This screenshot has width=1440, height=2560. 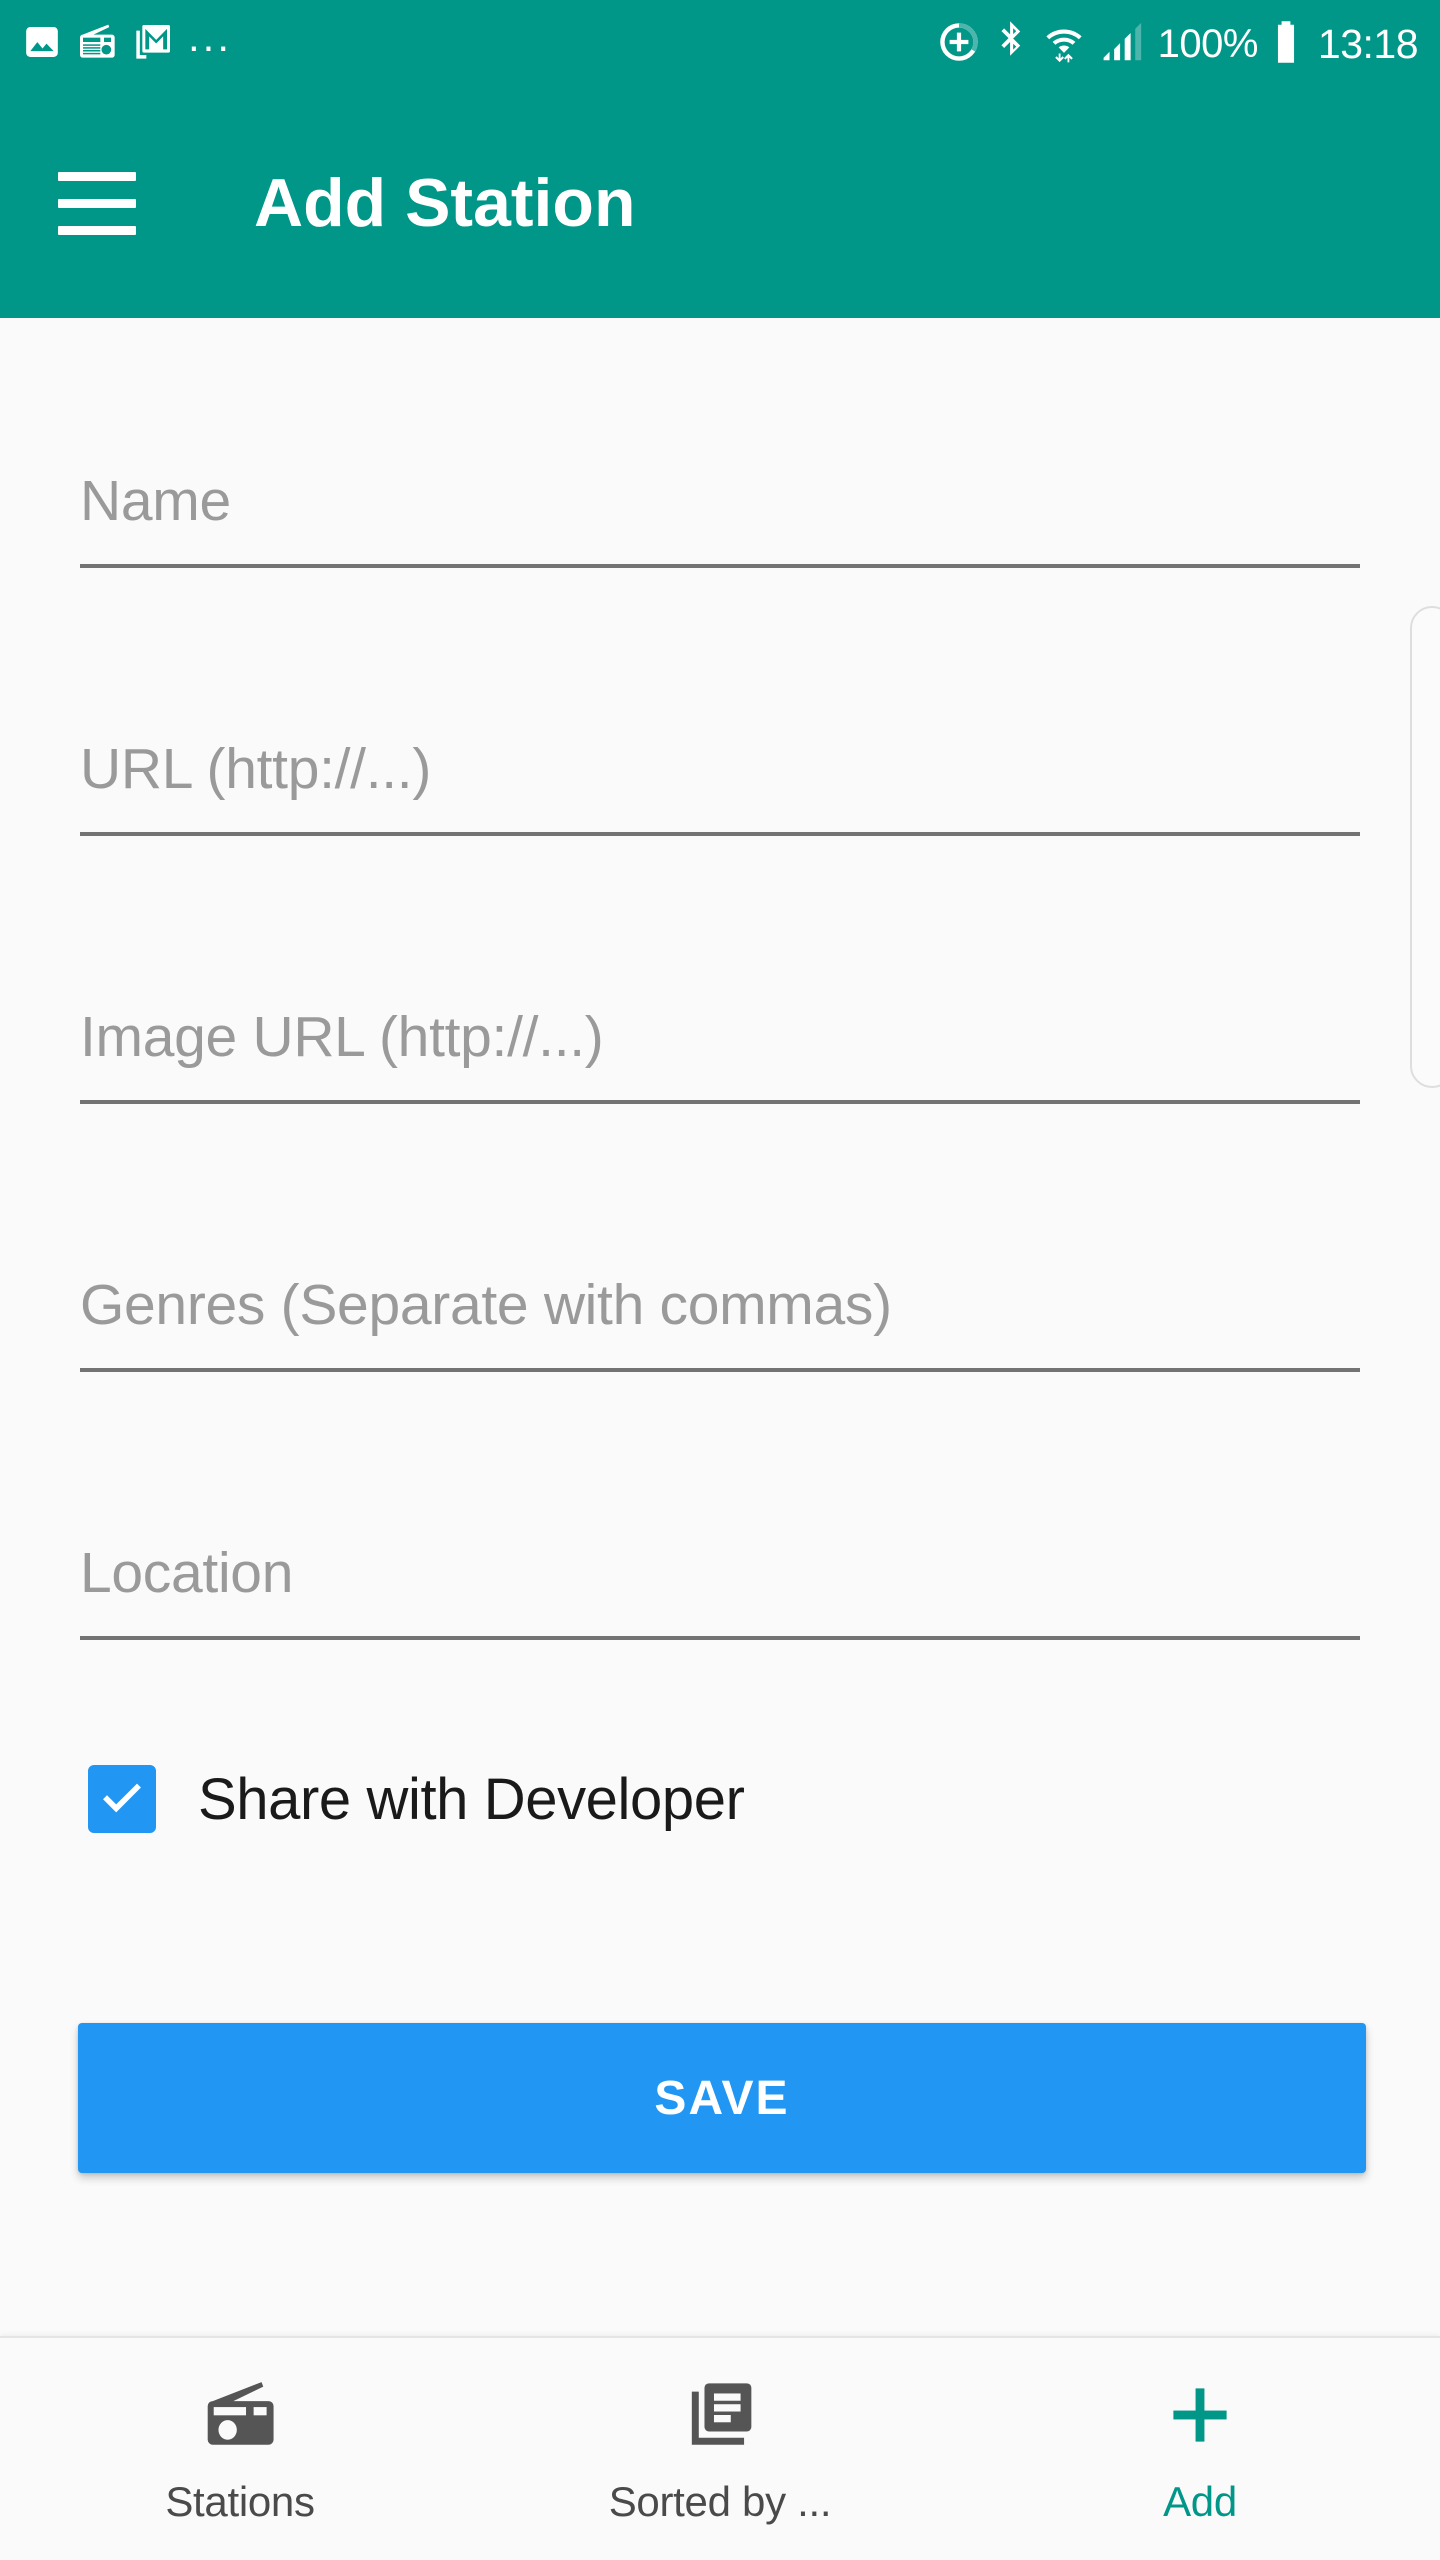 I want to click on cellular-signal-icon, so click(x=1122, y=44).